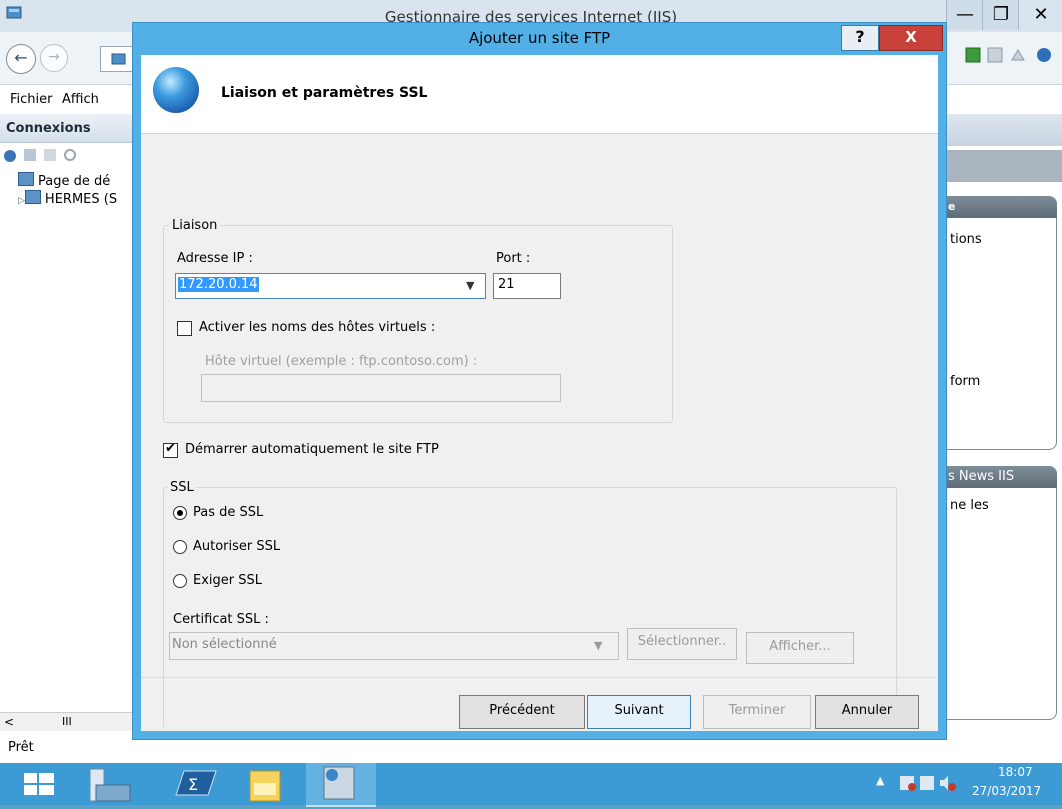 The width and height of the screenshot is (1062, 809). Describe the element at coordinates (1006, 791) in the screenshot. I see `clock-date: 27/03/2017` at that location.